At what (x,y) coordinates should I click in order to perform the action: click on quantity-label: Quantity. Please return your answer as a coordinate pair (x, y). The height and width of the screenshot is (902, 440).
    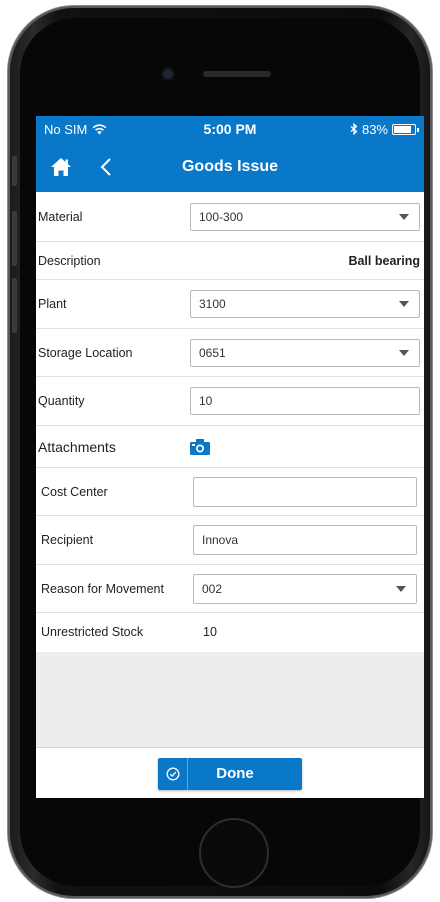
    Looking at the image, I should click on (61, 401).